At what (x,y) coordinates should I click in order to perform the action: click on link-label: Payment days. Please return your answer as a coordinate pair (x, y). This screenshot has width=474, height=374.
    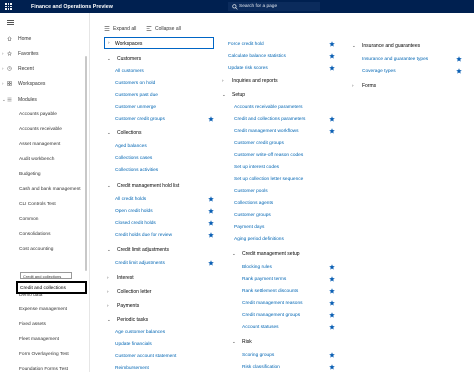
    Looking at the image, I should click on (249, 227).